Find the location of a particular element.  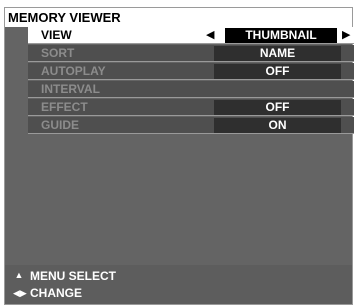

window-title: MEMORY VIEWER is located at coordinates (178, 17).